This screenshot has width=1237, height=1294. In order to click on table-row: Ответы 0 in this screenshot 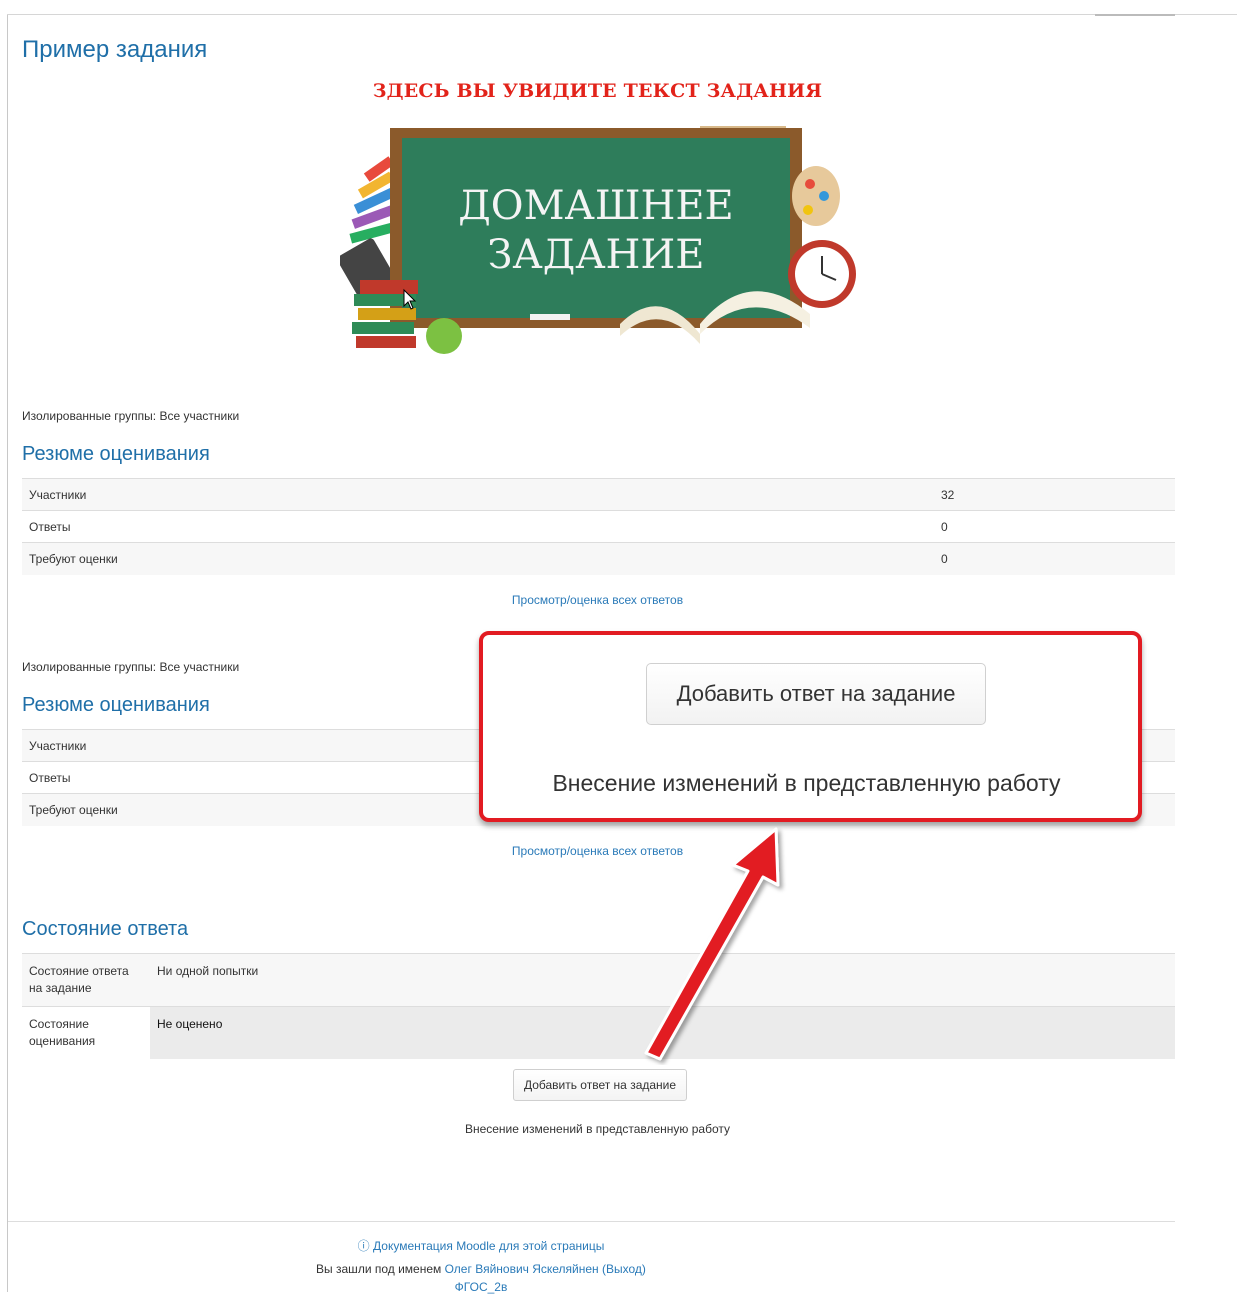, I will do `click(598, 526)`.